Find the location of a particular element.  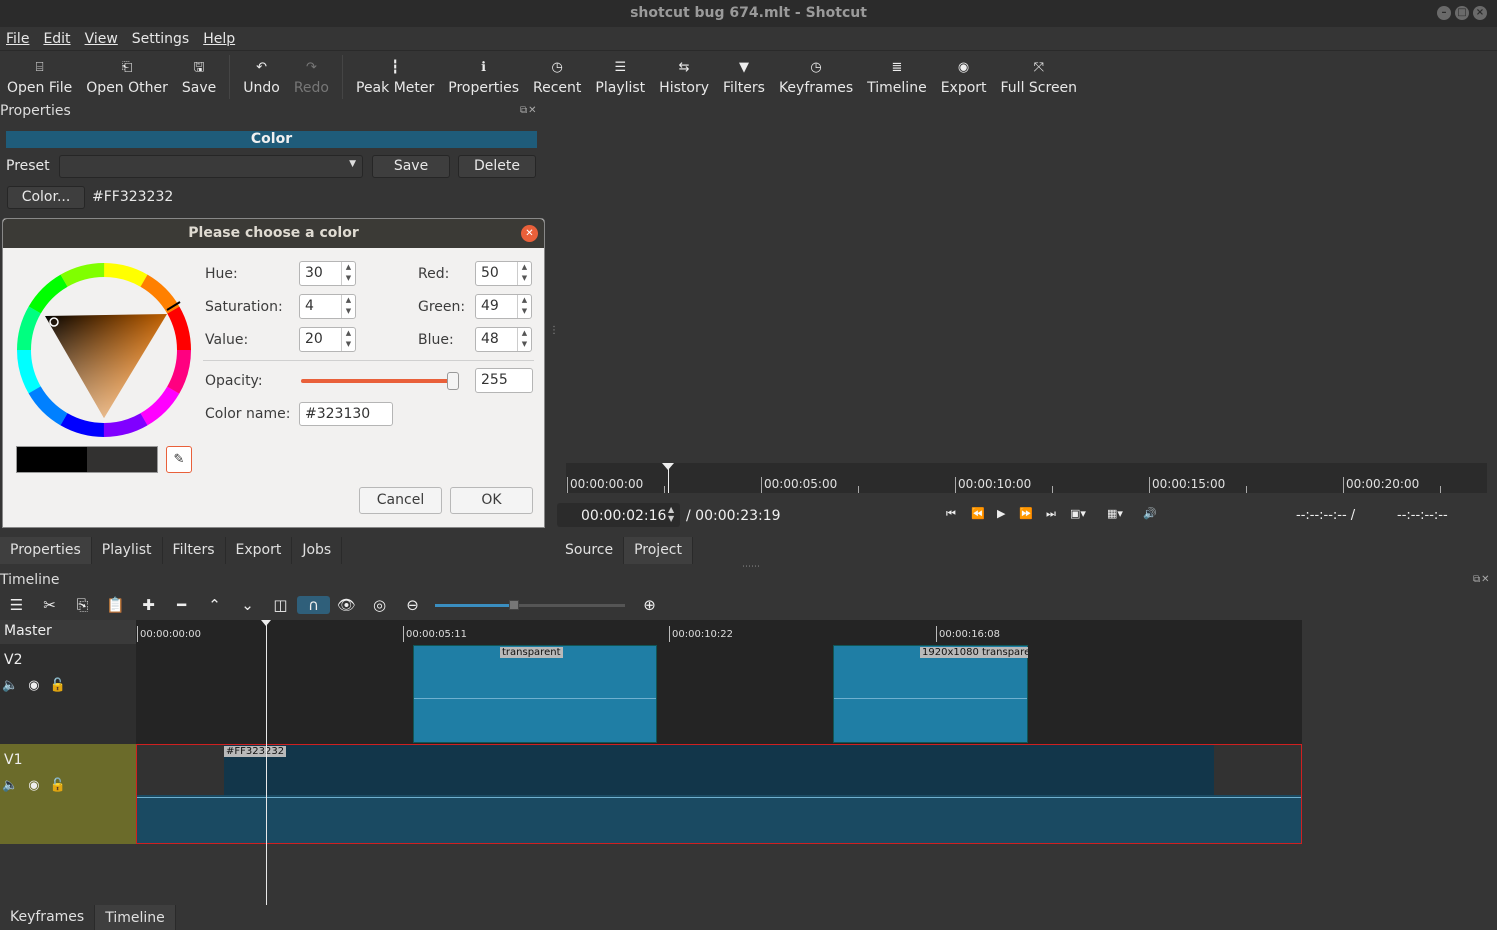

color-name-input: #323130 is located at coordinates (346, 414).